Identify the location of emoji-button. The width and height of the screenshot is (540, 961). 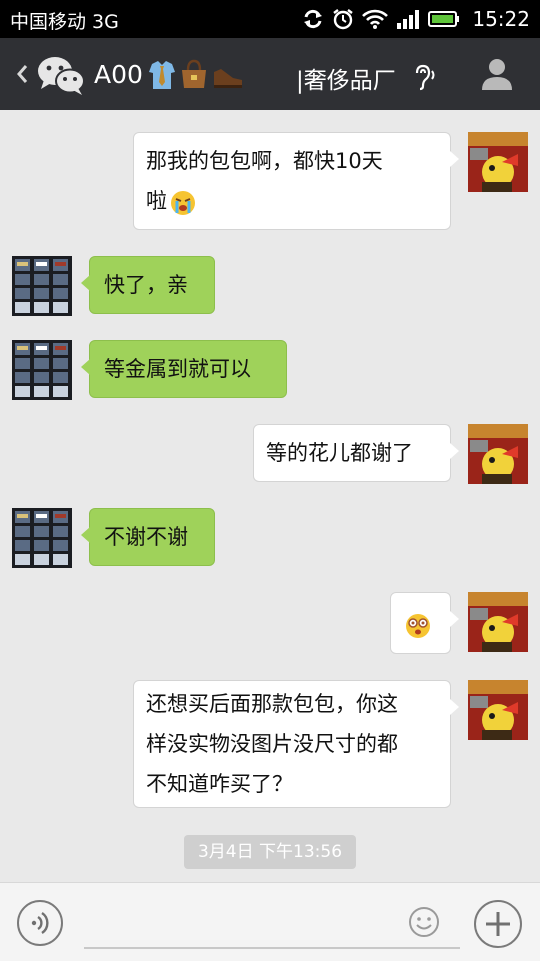
(424, 922).